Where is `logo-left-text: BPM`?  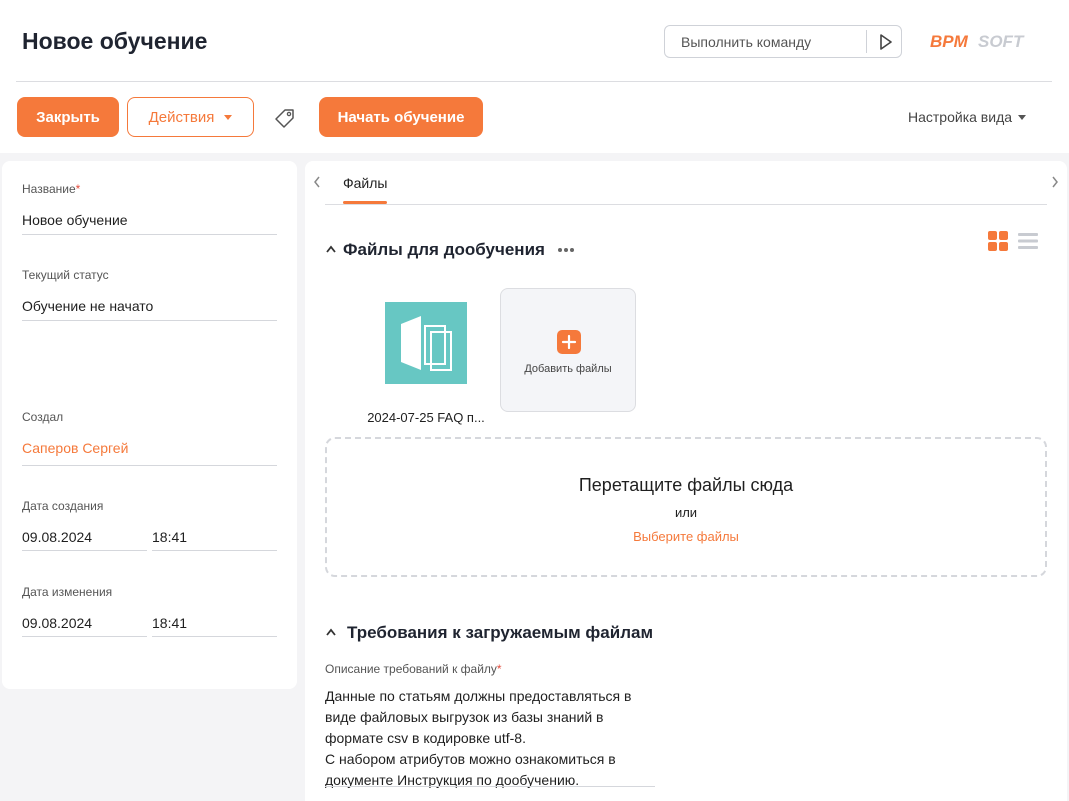
logo-left-text: BPM is located at coordinates (949, 41).